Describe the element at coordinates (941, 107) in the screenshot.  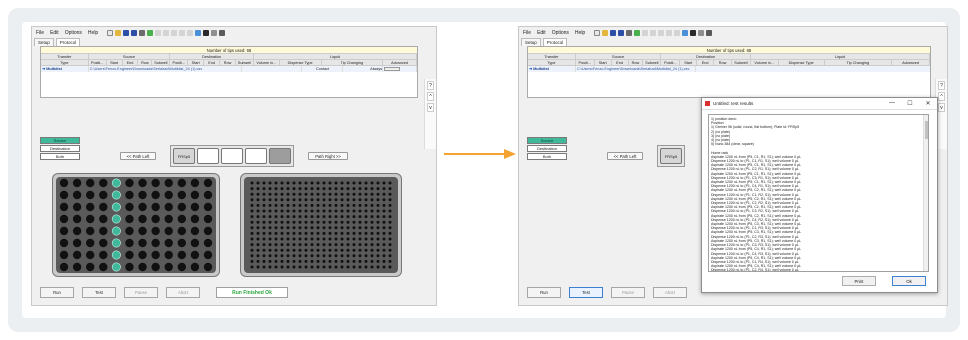
I see `move-down-button: v` at that location.